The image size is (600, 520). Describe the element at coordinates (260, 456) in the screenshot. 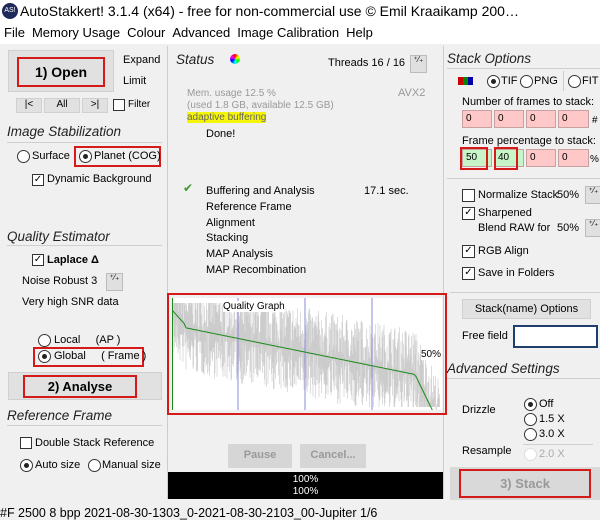

I see `pause-button: Pause` at that location.